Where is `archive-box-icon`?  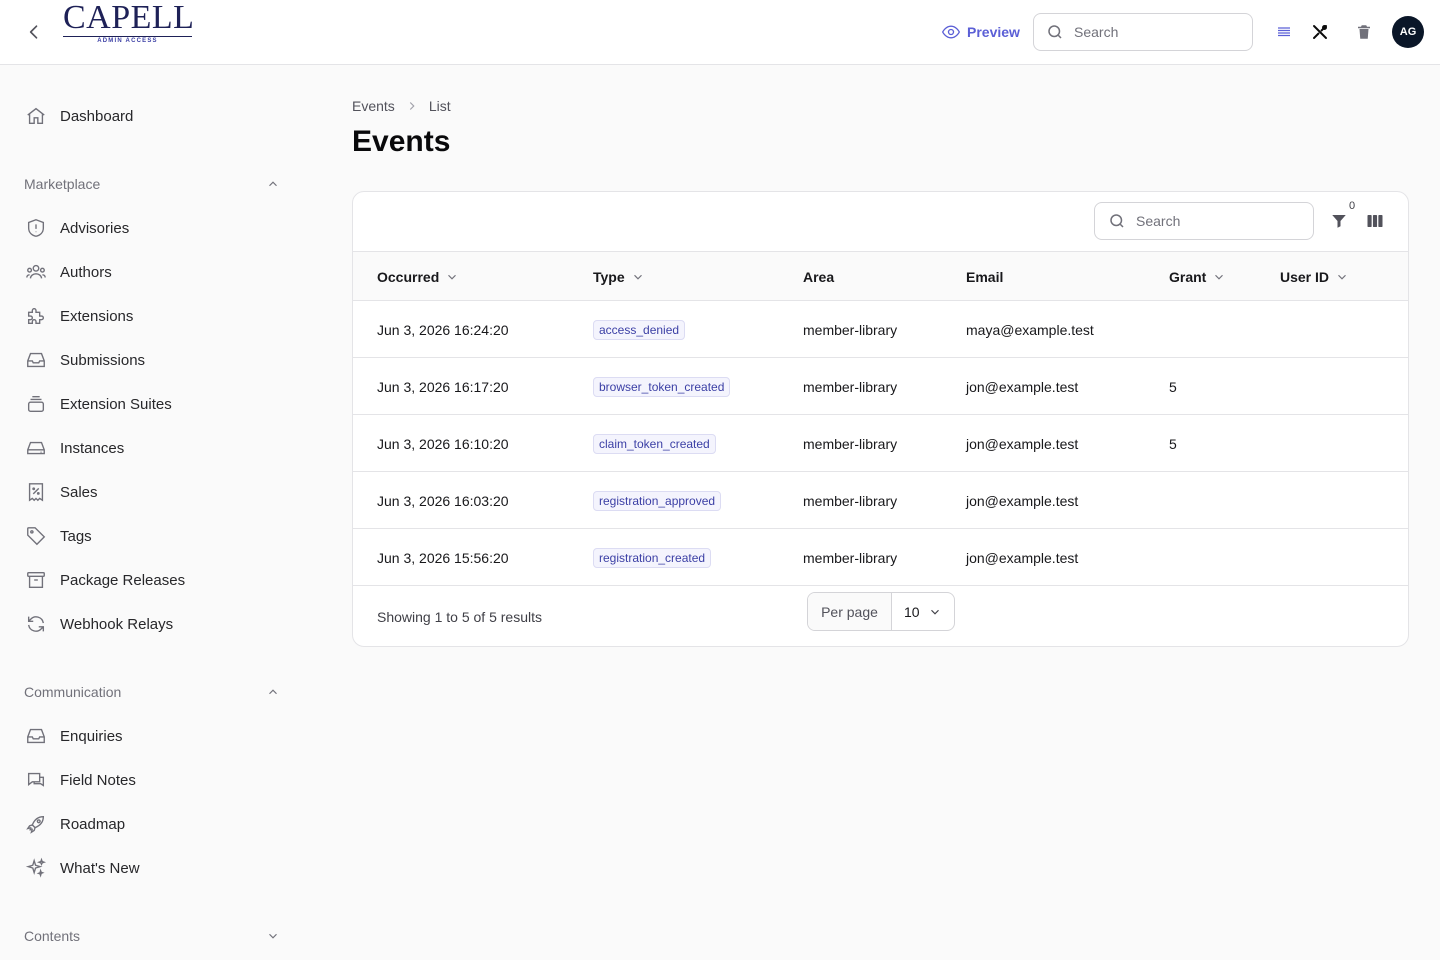
archive-box-icon is located at coordinates (36, 580).